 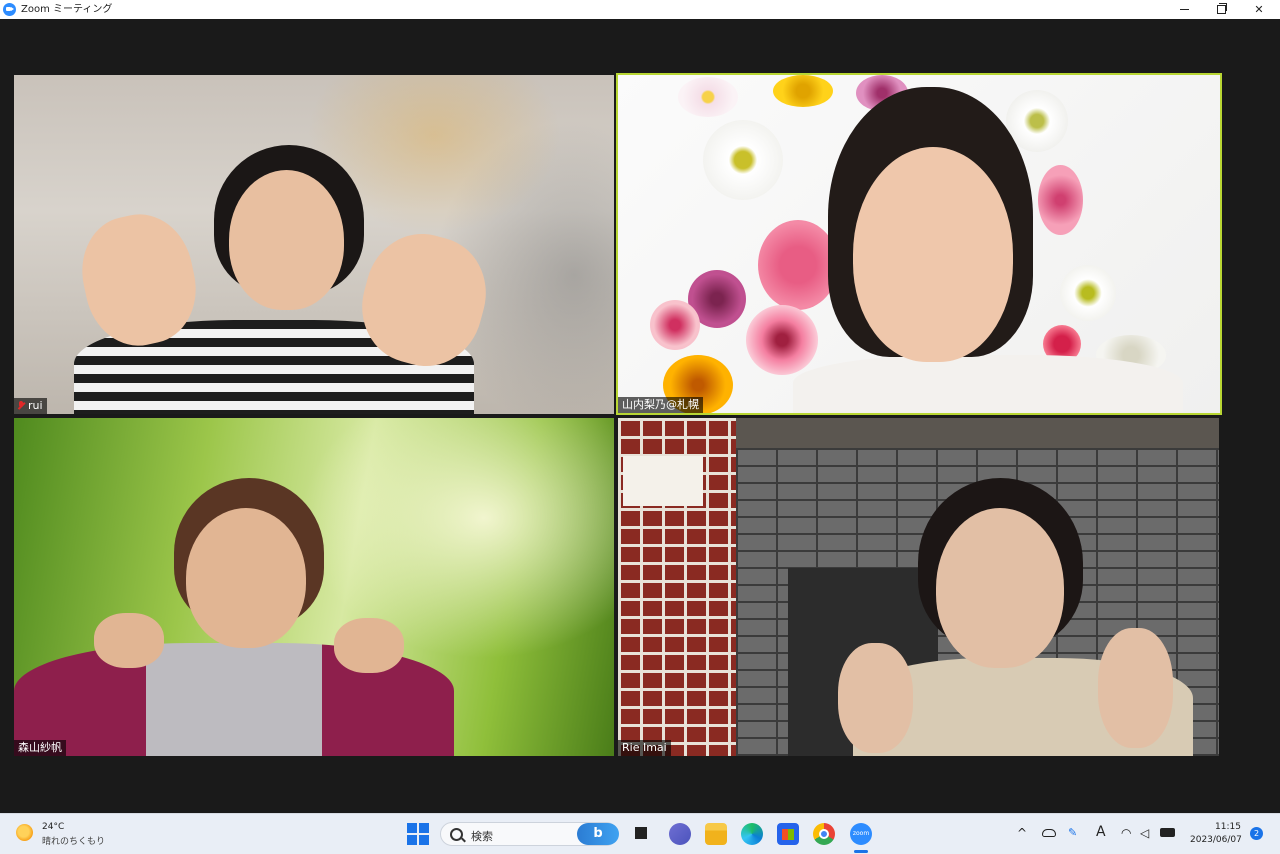 I want to click on clock-date: 2023/06/07, so click(x=1216, y=840).